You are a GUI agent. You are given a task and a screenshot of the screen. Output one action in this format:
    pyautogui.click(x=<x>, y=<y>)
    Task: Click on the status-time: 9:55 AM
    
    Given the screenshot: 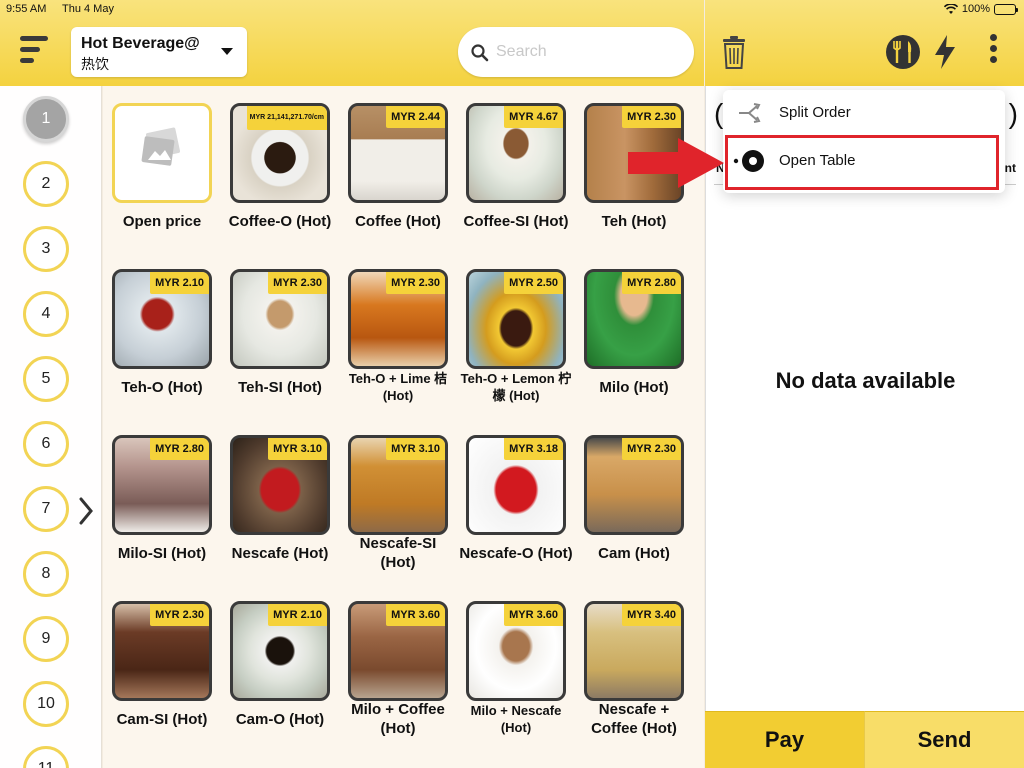 What is the action you would take?
    pyautogui.click(x=26, y=9)
    